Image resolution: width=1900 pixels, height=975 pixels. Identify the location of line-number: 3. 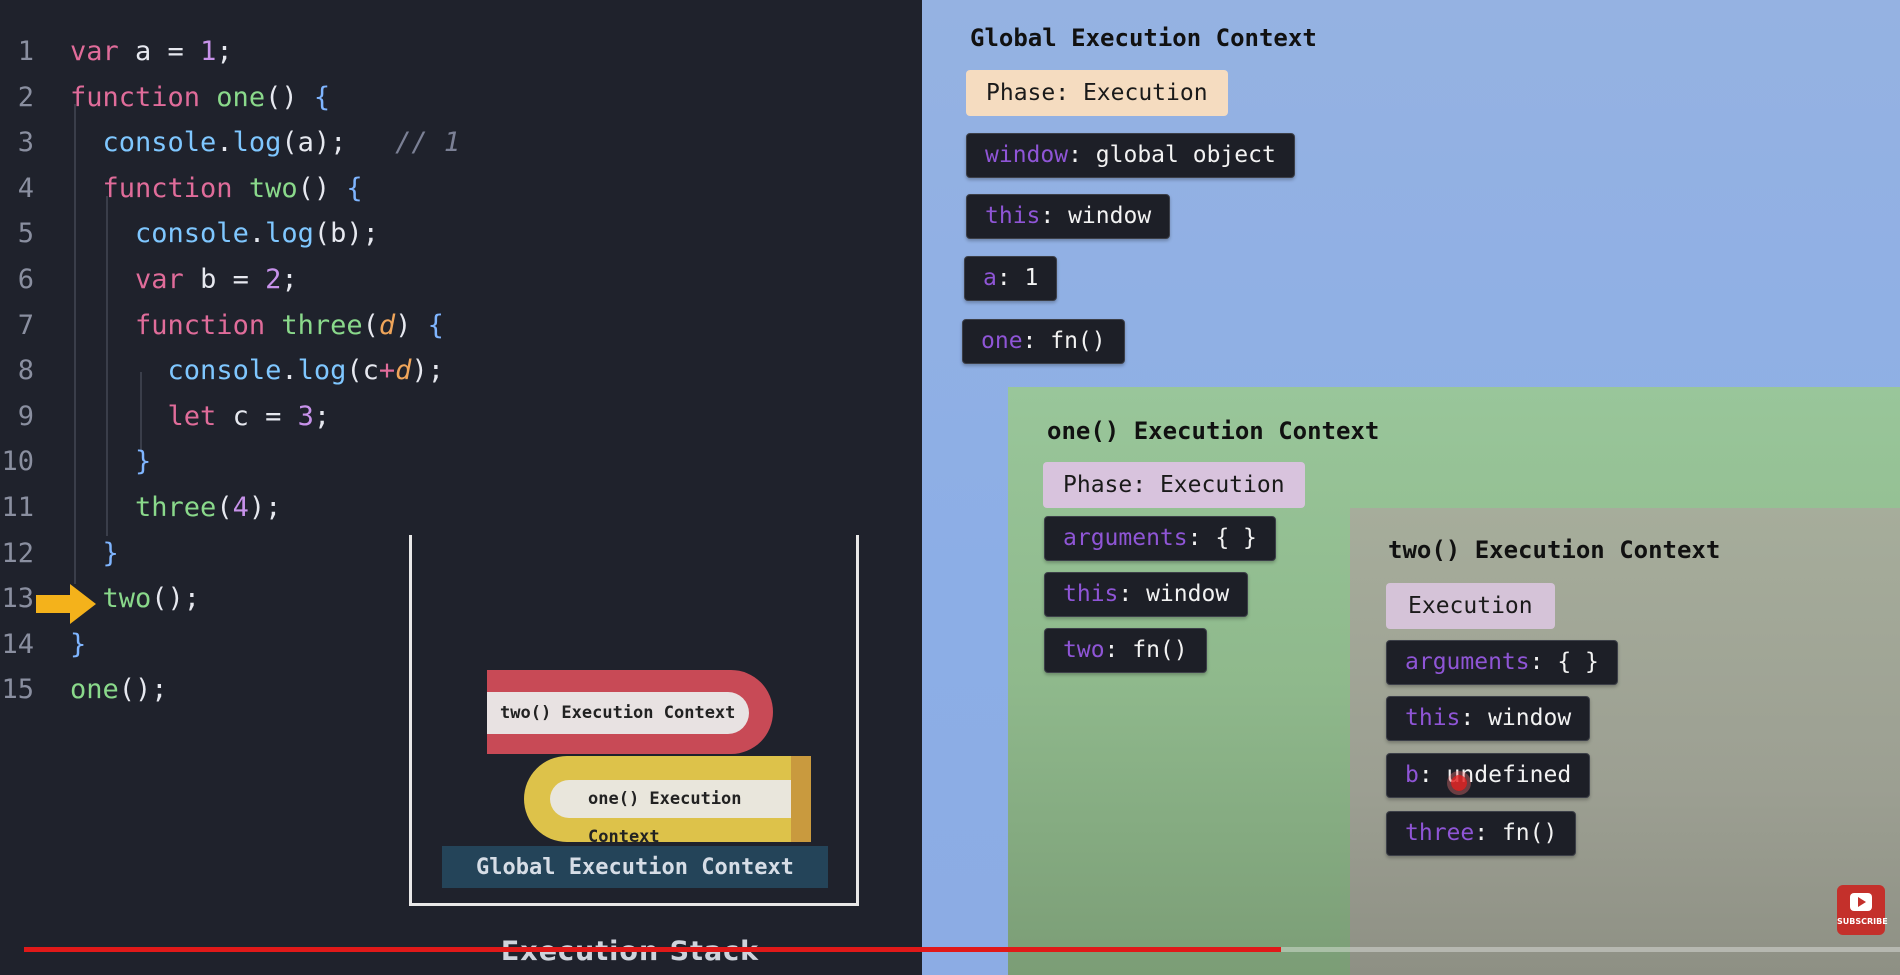
(25, 143).